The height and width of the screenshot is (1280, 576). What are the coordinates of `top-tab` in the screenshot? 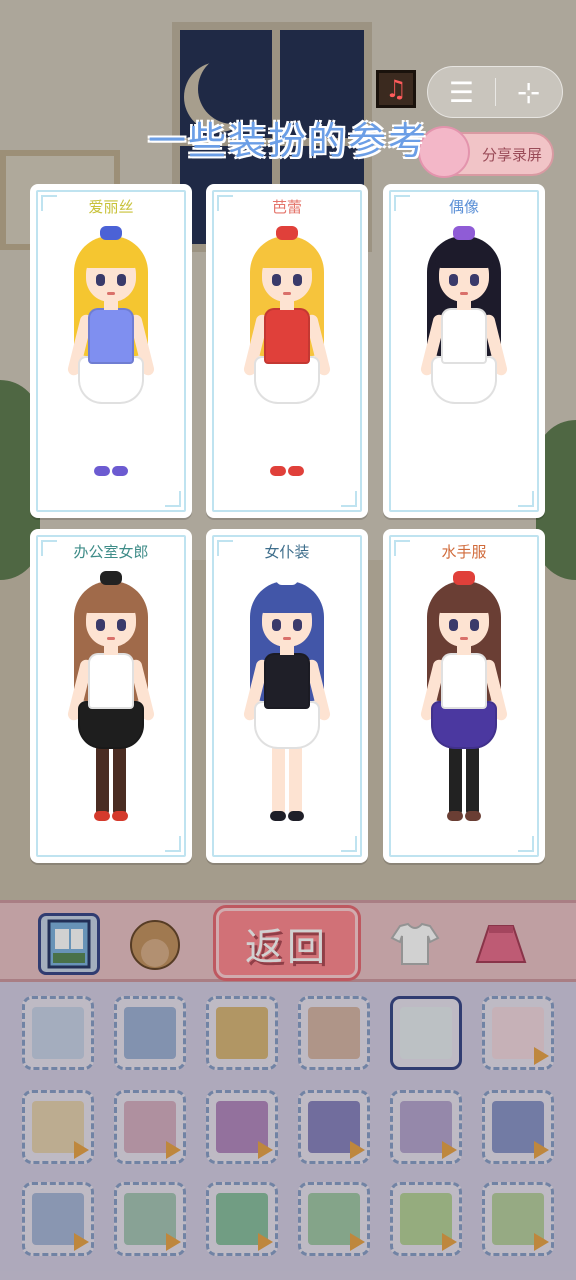 It's located at (415, 944).